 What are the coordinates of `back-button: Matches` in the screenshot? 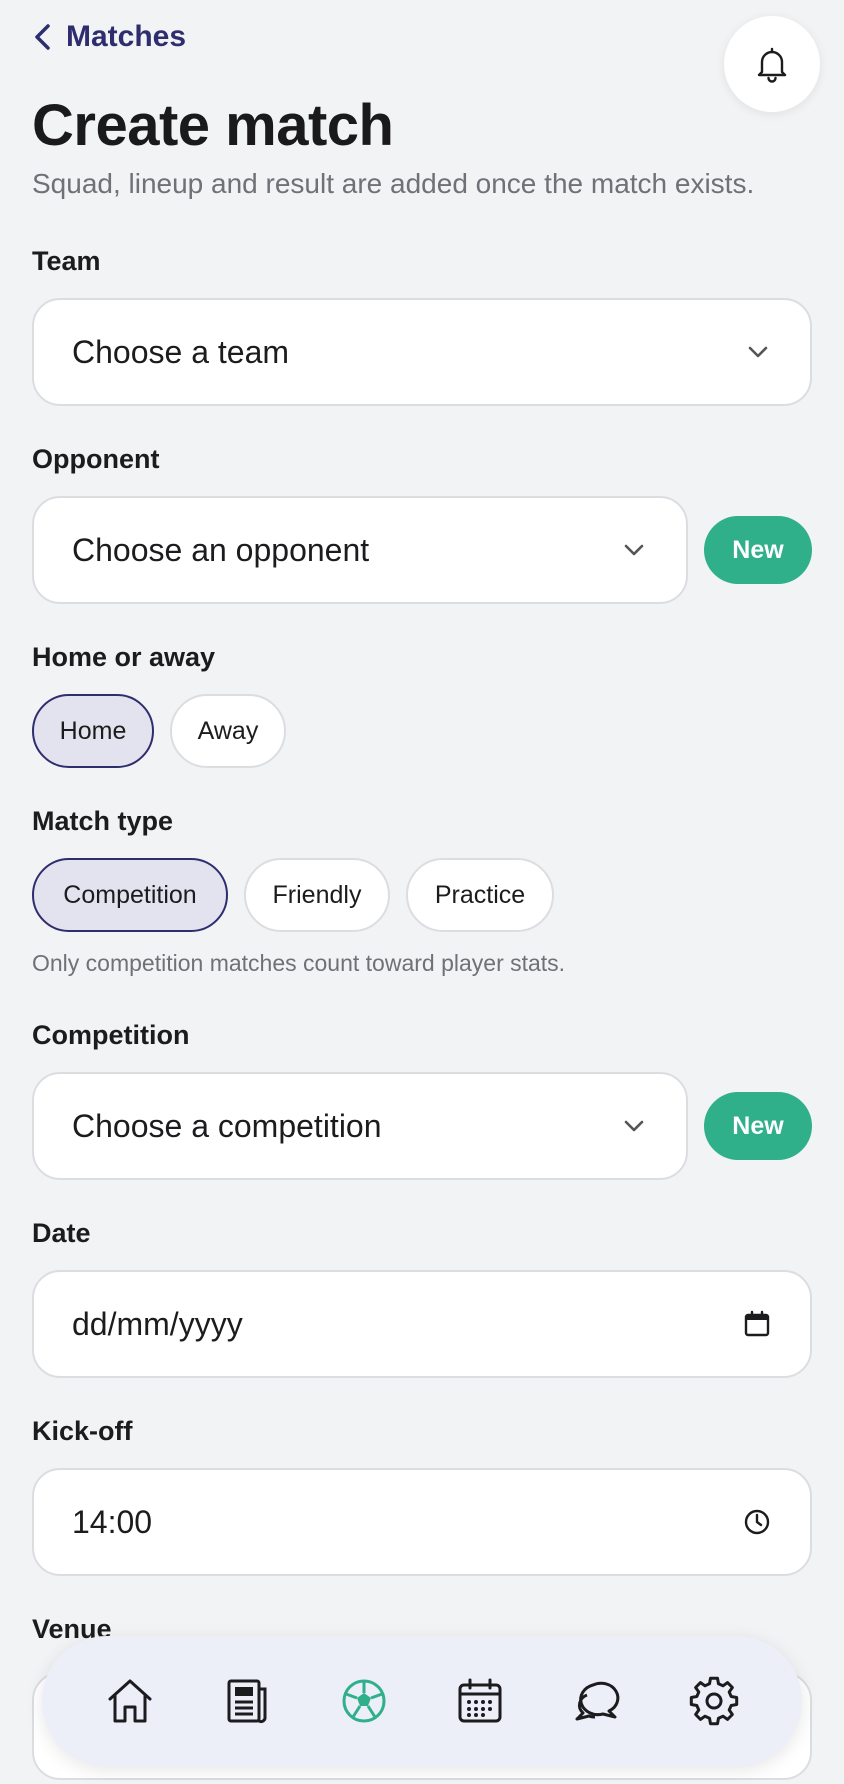 It's located at (109, 37).